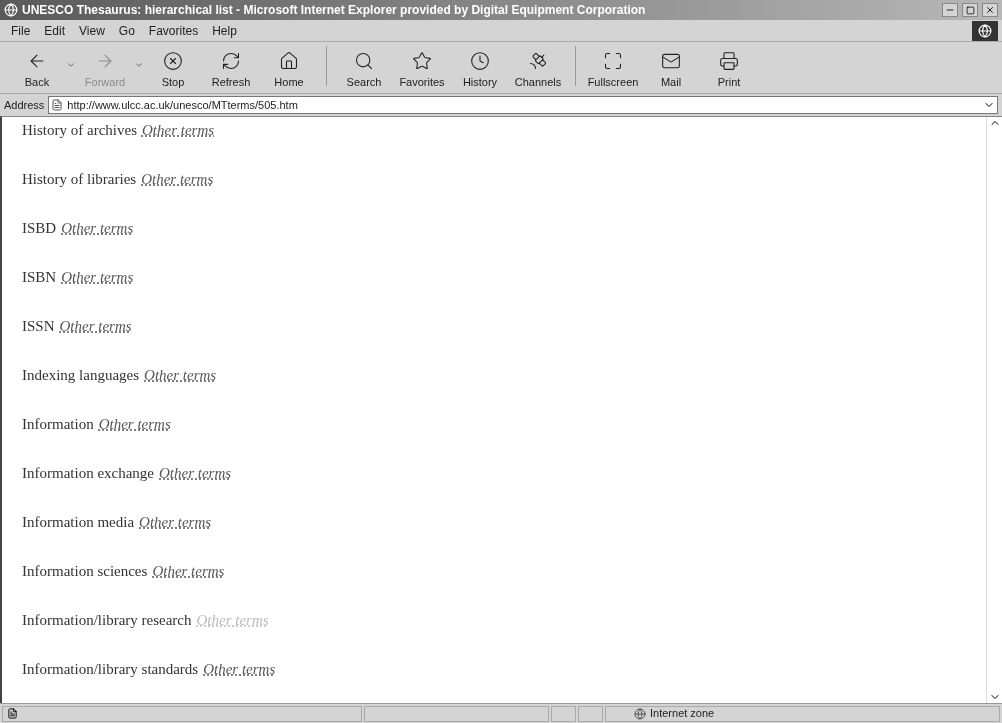 Image resolution: width=1002 pixels, height=723 pixels. What do you see at coordinates (38, 326) in the screenshot?
I see `term-text: ISSN` at bounding box center [38, 326].